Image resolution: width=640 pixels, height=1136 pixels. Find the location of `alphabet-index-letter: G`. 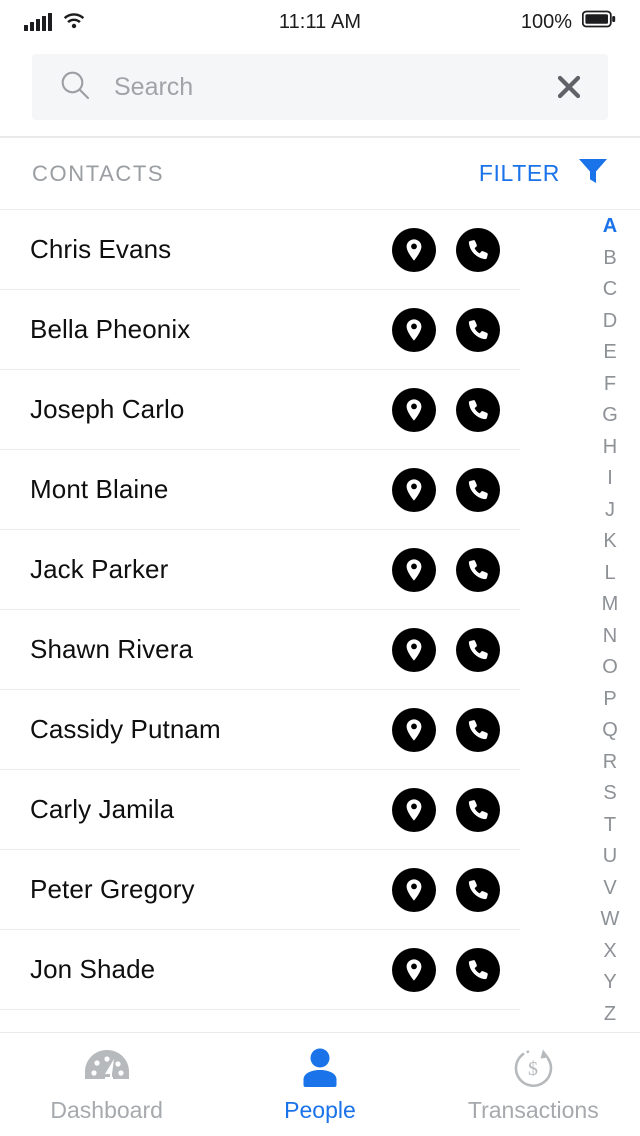

alphabet-index-letter: G is located at coordinates (610, 415).